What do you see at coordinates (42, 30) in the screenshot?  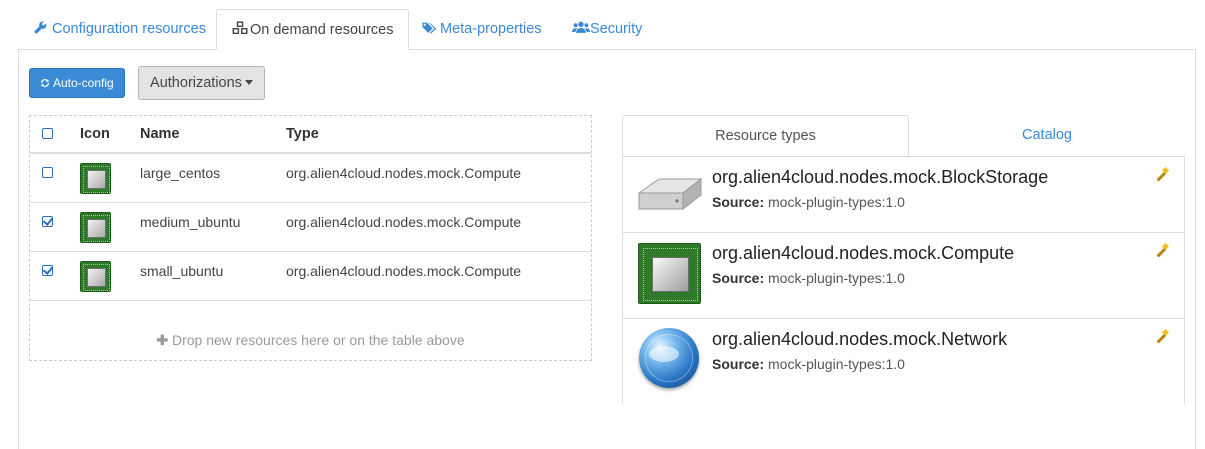 I see `wrench-icon` at bounding box center [42, 30].